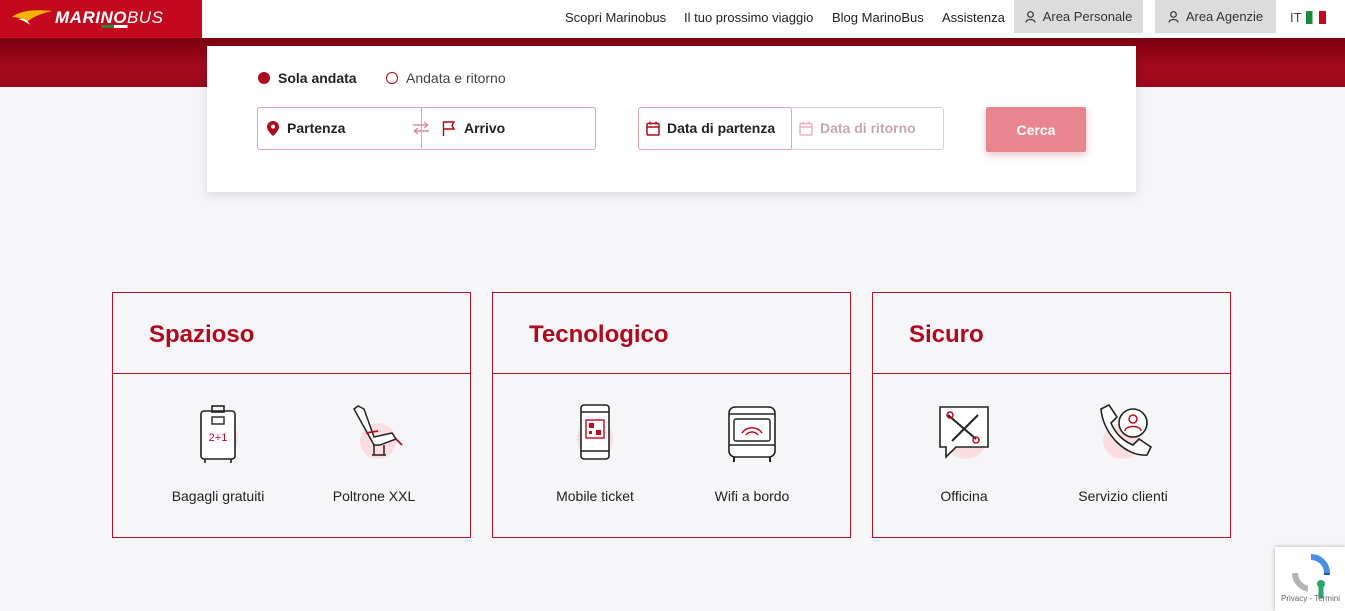  What do you see at coordinates (421, 128) in the screenshot?
I see `route-divider` at bounding box center [421, 128].